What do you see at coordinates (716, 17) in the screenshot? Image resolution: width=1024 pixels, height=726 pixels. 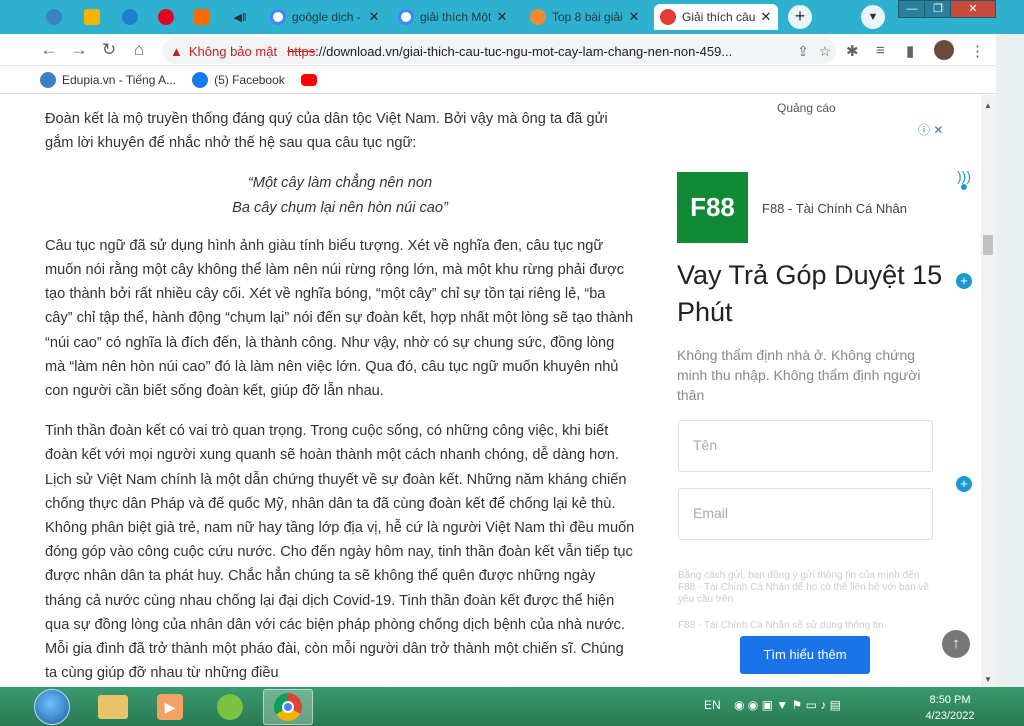 I see `tab-giai-thich-cau: Giải thích câu ✕` at bounding box center [716, 17].